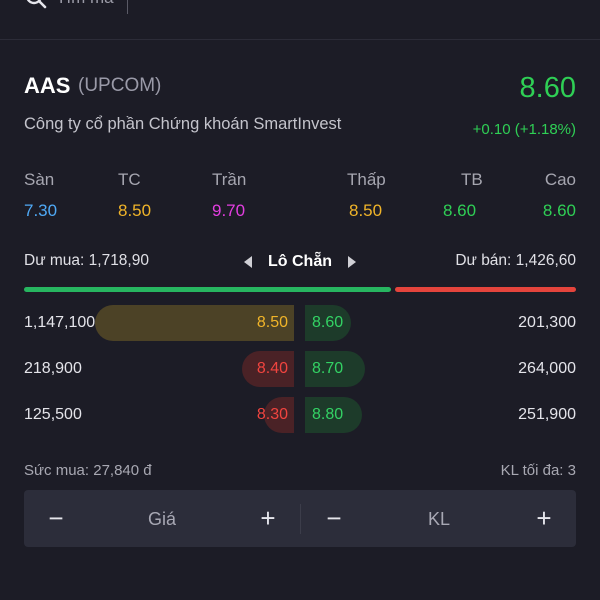 The width and height of the screenshot is (600, 600). What do you see at coordinates (53, 368) in the screenshot?
I see `bid-volume: 218,900` at bounding box center [53, 368].